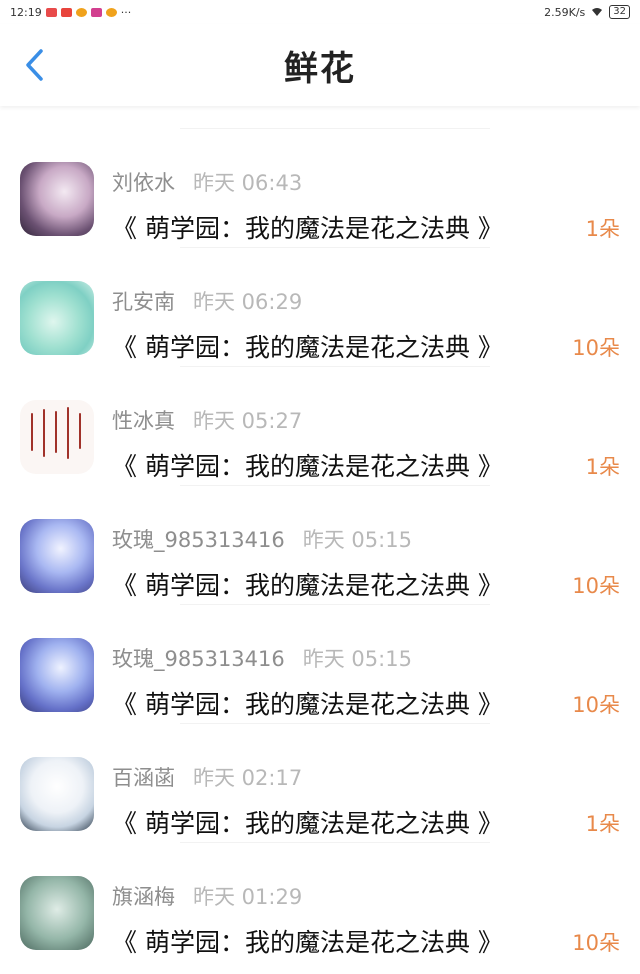 This screenshot has height=974, width=640. I want to click on chevron-left-icon, so click(34, 65).